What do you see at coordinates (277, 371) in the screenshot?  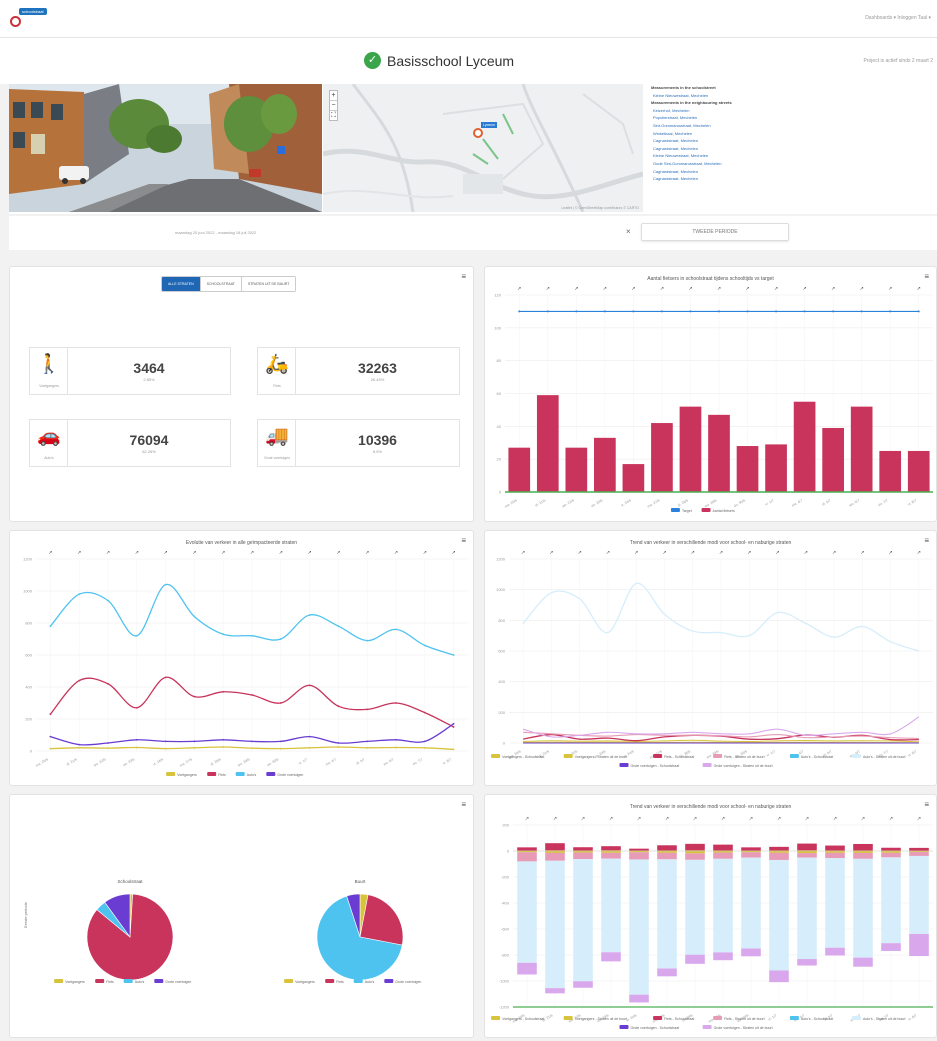 I see `kpi-icon-box: 🛵 Fiets` at bounding box center [277, 371].